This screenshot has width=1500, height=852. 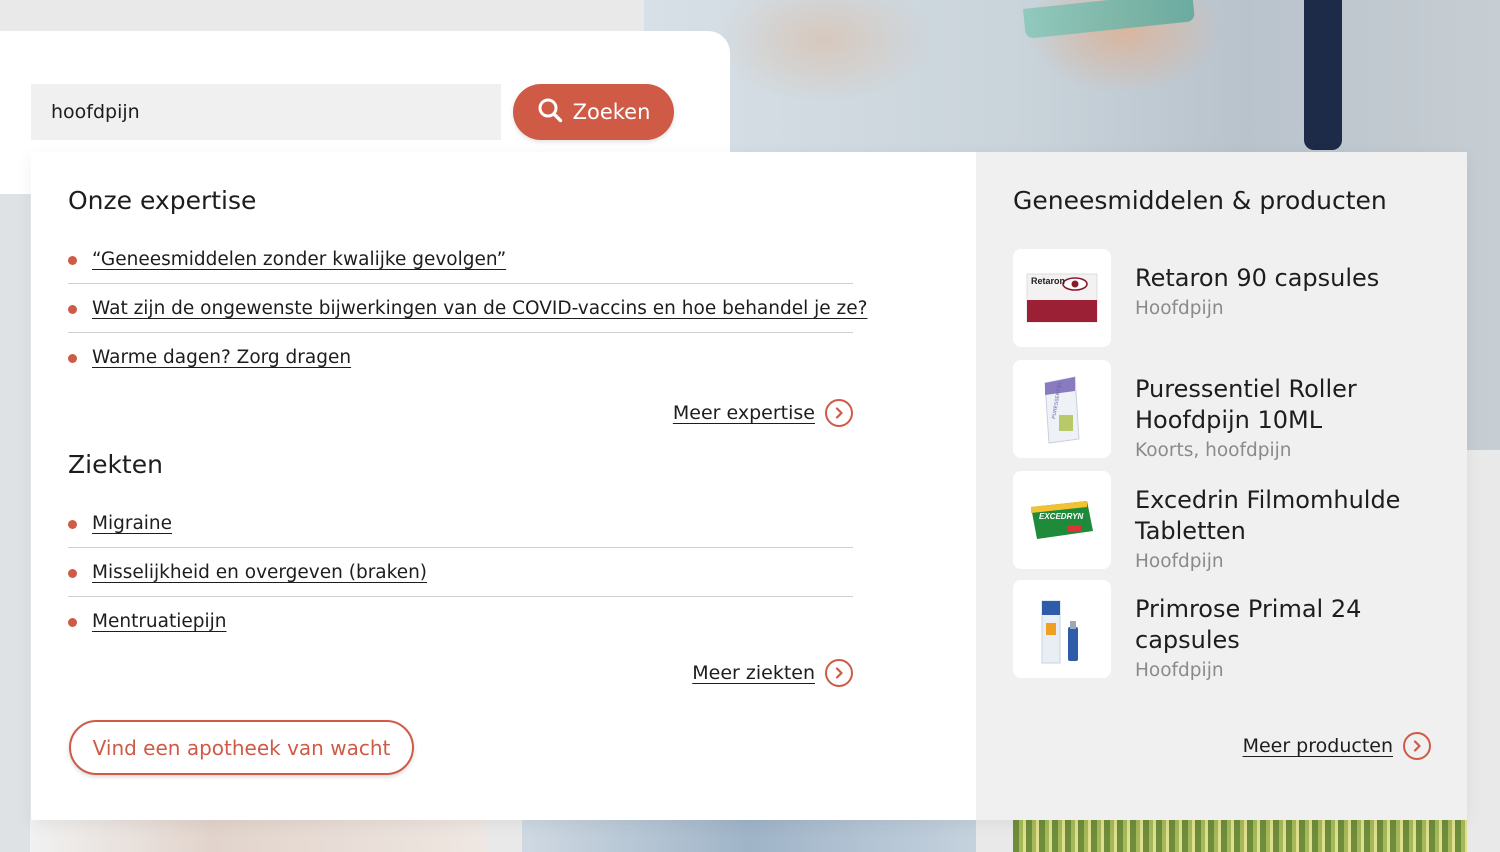 What do you see at coordinates (460, 621) in the screenshot?
I see `list-item: Mentruatiepijn` at bounding box center [460, 621].